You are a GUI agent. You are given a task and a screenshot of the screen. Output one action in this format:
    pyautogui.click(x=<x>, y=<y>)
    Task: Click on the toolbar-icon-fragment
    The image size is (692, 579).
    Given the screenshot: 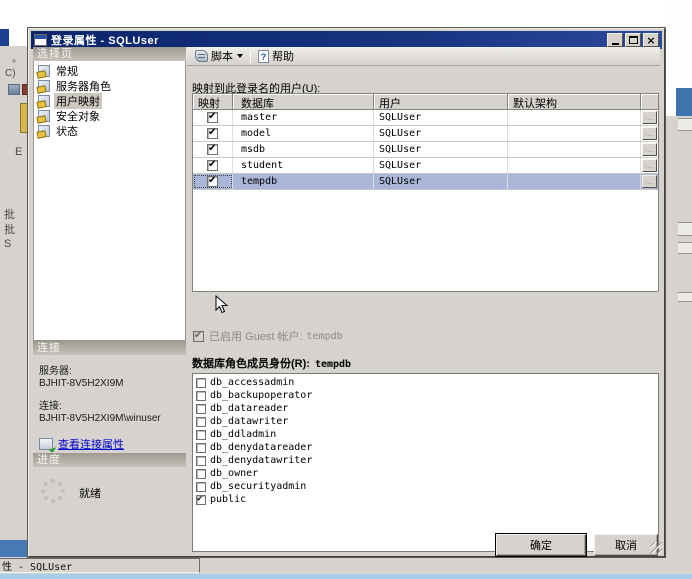 What is the action you would take?
    pyautogui.click(x=14, y=89)
    